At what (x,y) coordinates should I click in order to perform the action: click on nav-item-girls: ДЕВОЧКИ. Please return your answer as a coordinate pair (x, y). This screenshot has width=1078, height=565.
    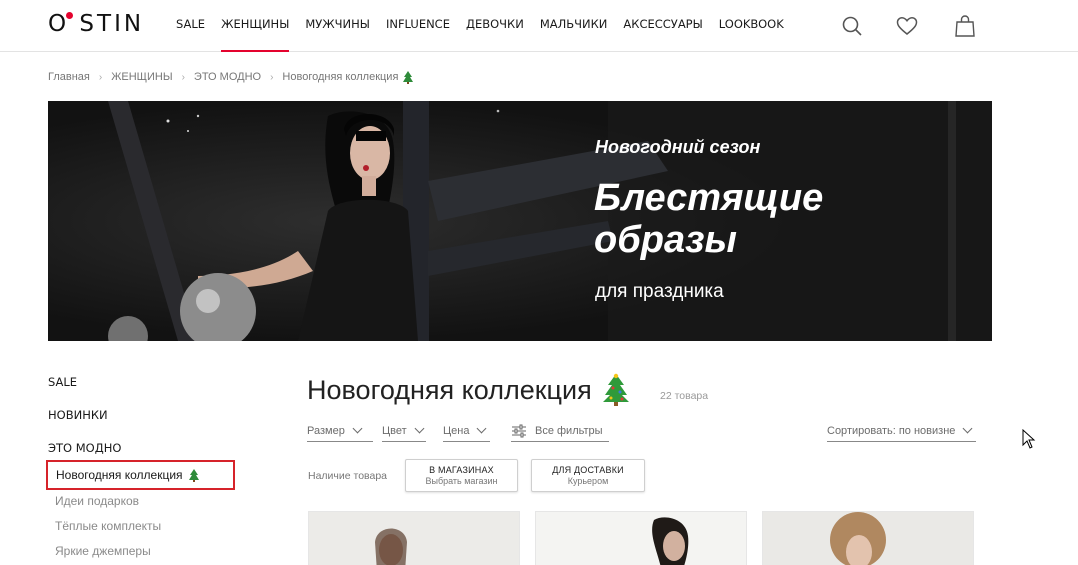
    Looking at the image, I should click on (495, 26).